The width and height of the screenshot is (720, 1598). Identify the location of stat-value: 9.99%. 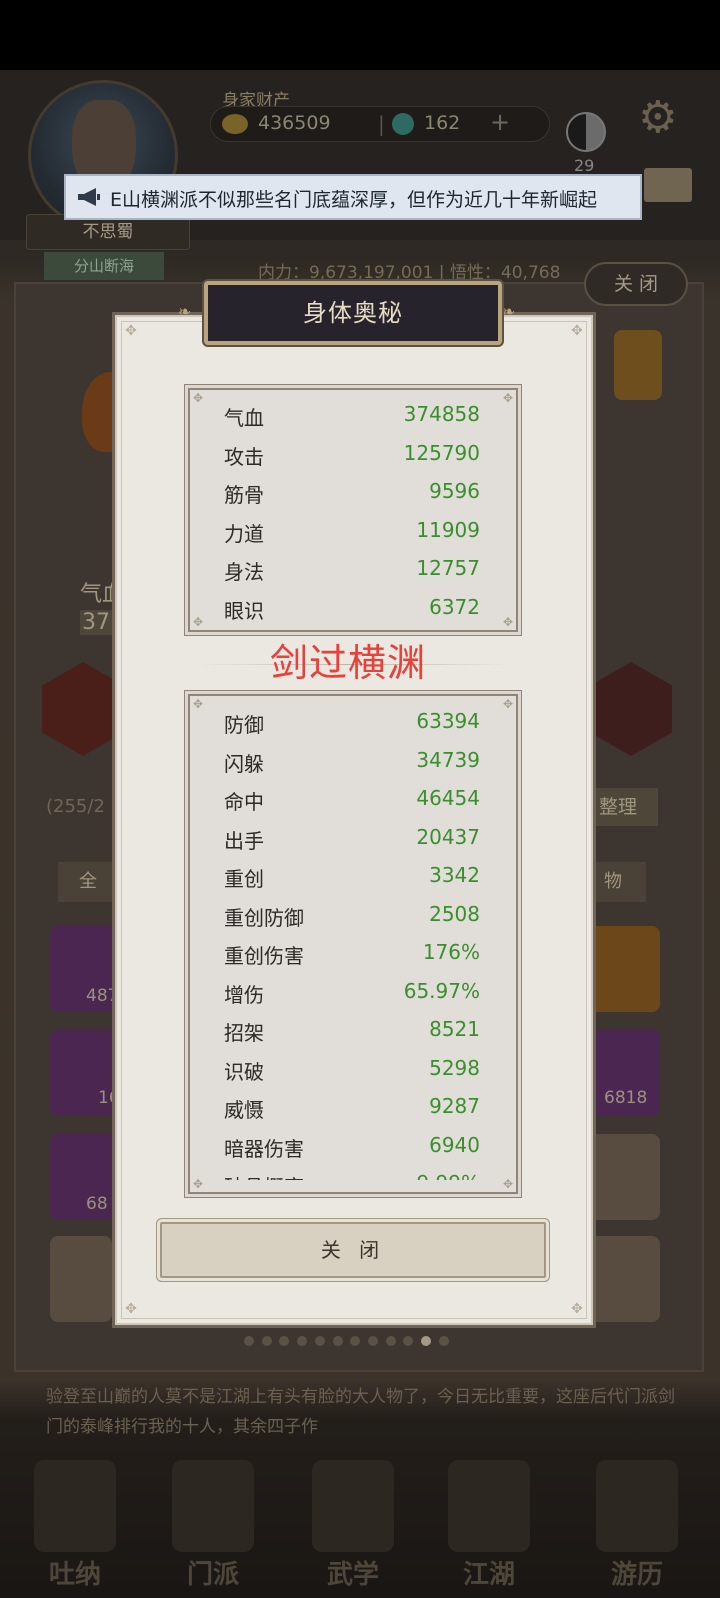
(448, 1175).